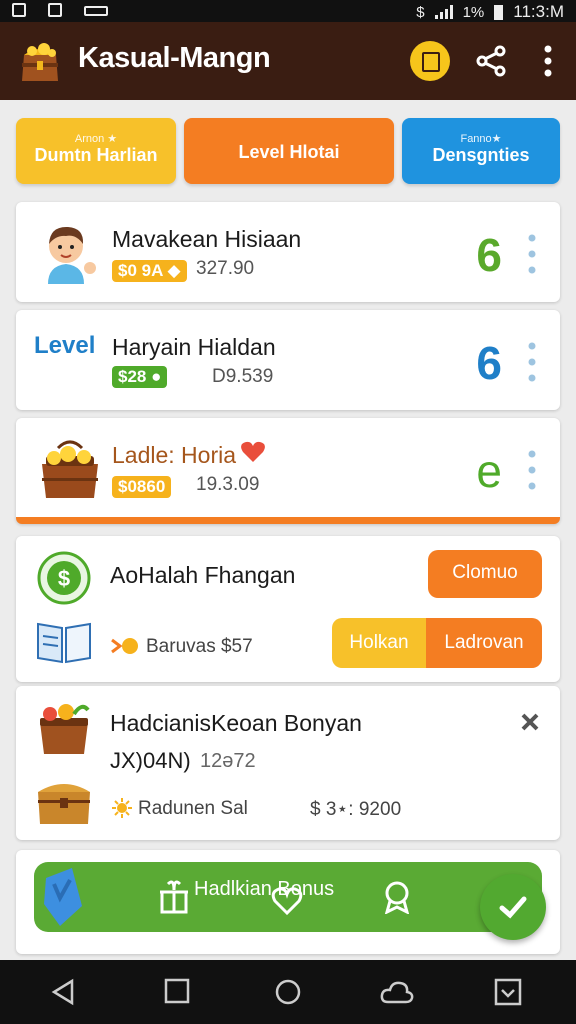 The width and height of the screenshot is (576, 1024). Describe the element at coordinates (499, 12) in the screenshot. I see `battery-icon` at that location.